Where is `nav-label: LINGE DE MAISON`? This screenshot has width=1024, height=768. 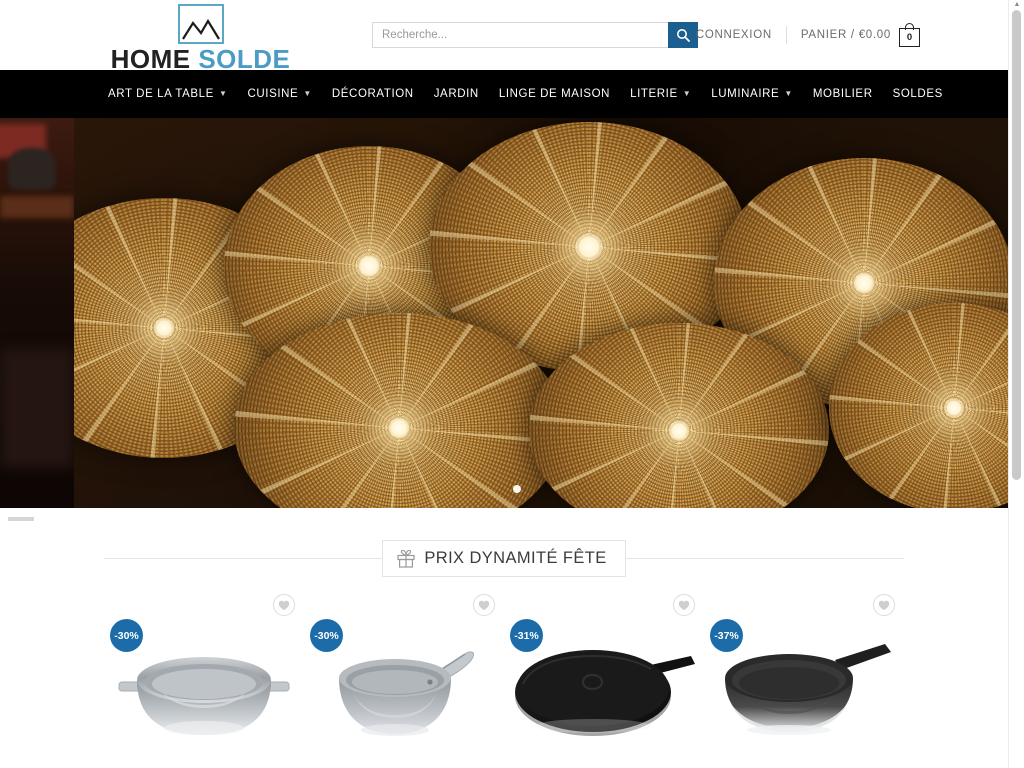 nav-label: LINGE DE MAISON is located at coordinates (554, 94).